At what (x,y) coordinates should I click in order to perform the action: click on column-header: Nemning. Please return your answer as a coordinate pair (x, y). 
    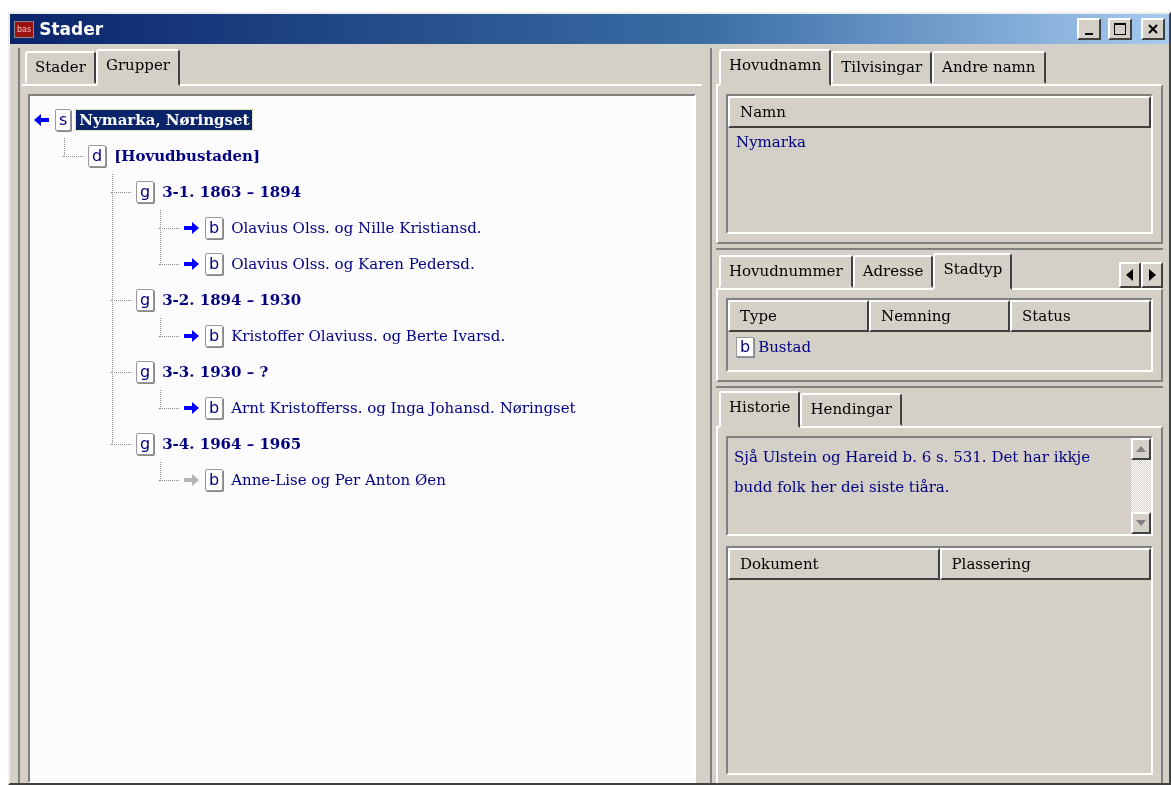
    Looking at the image, I should click on (939, 316).